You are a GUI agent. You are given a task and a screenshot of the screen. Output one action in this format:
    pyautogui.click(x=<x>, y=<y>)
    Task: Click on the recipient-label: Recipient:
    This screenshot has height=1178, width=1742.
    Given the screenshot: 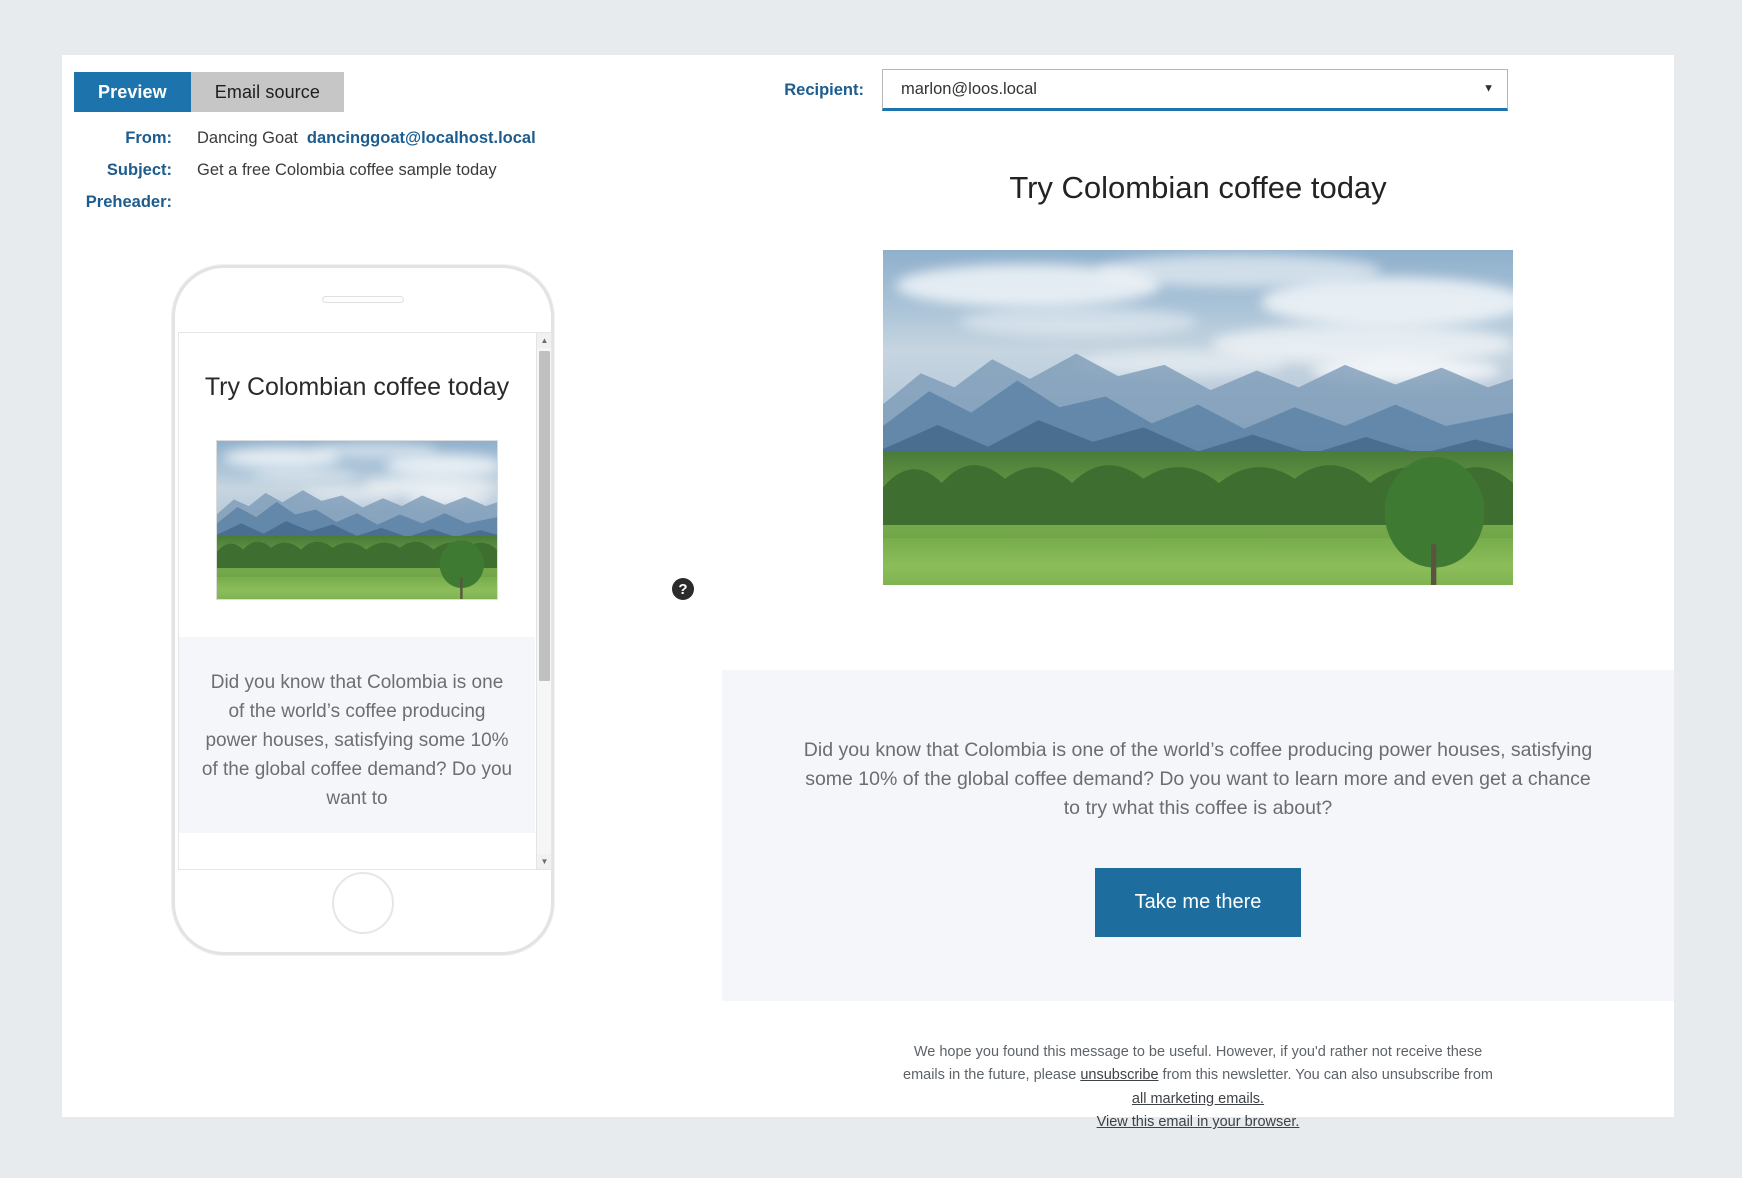 What is the action you would take?
    pyautogui.click(x=824, y=89)
    